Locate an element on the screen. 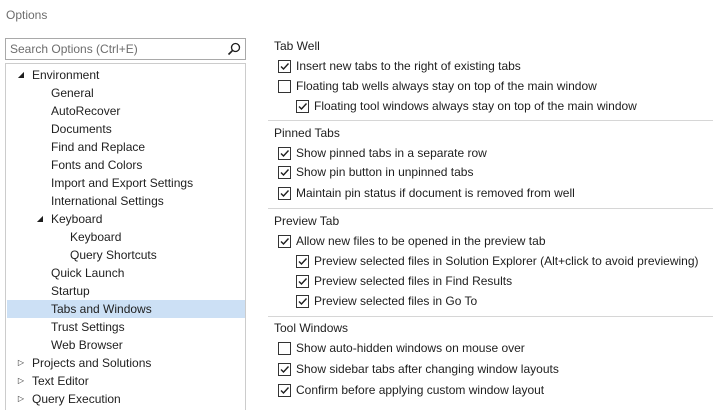 This screenshot has width=713, height=410. tree-item-query-shortcuts: Query Shortcuts is located at coordinates (126, 255).